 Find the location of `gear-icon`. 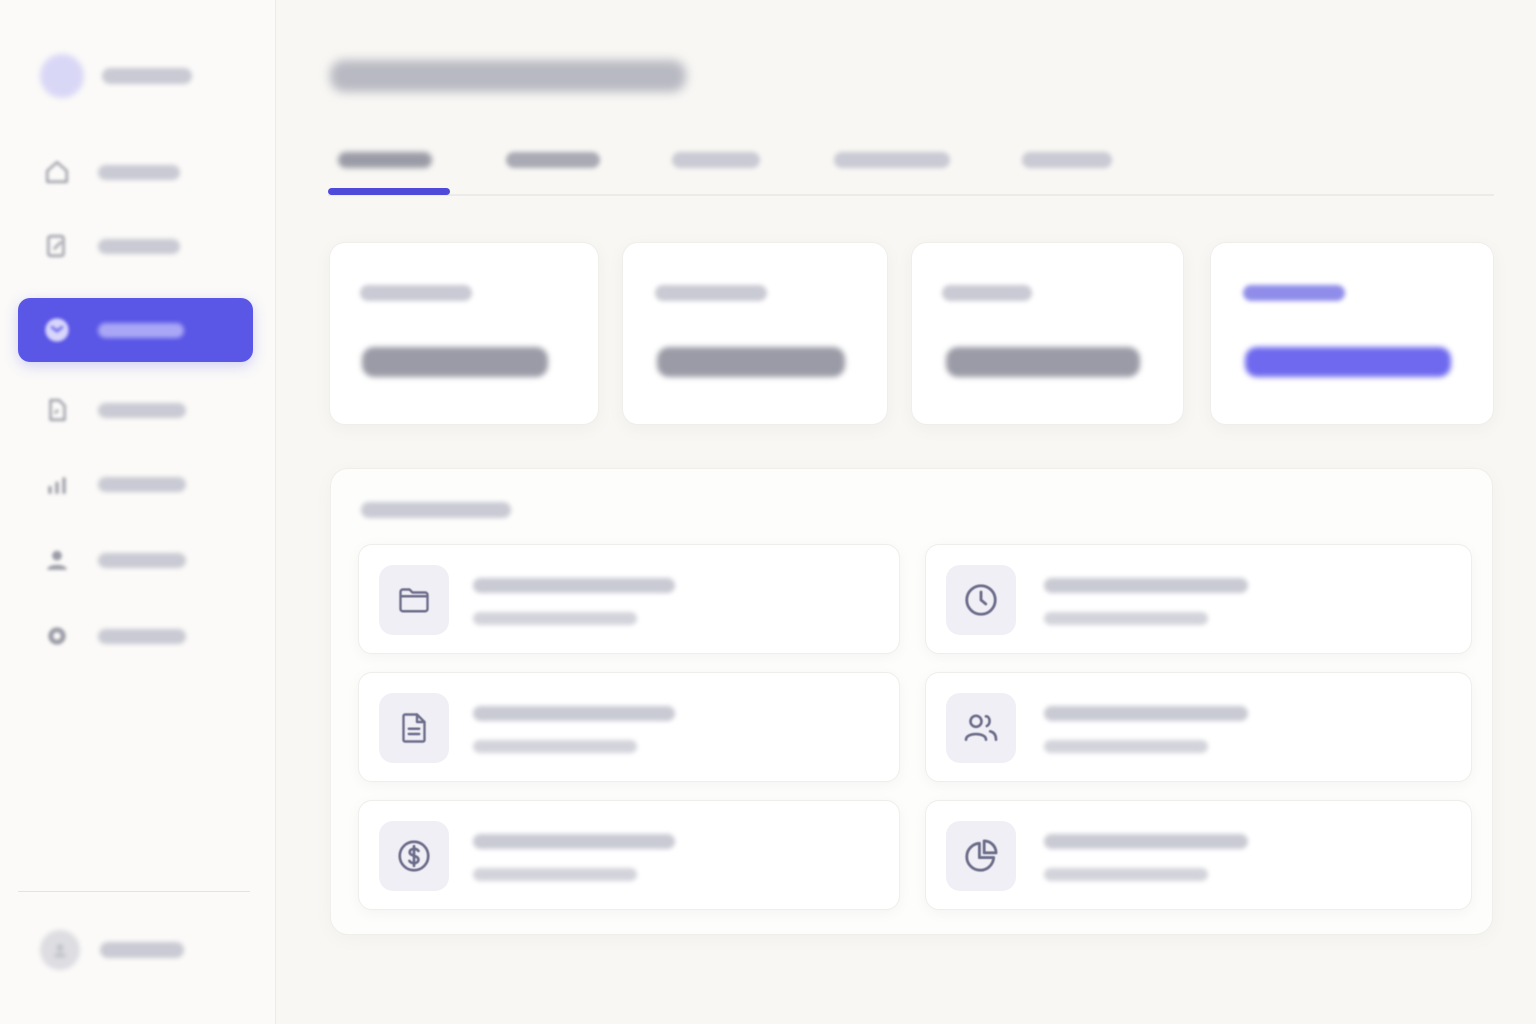

gear-icon is located at coordinates (57, 636).